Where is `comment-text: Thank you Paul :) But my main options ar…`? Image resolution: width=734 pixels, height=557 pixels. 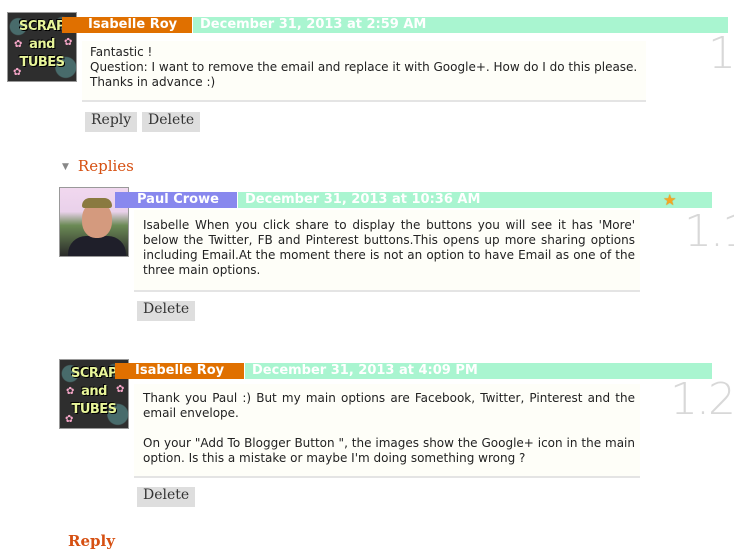
comment-text: Thank you Paul :) But my main options ar… is located at coordinates (389, 405).